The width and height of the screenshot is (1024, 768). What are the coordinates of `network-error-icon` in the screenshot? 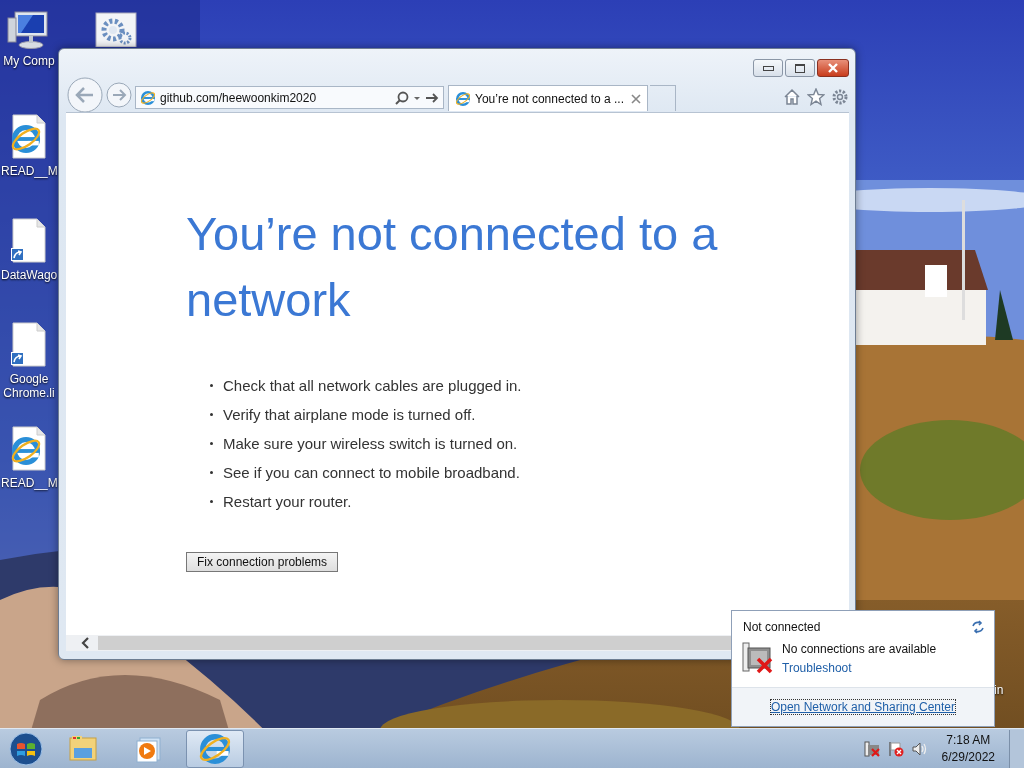 It's located at (871, 748).